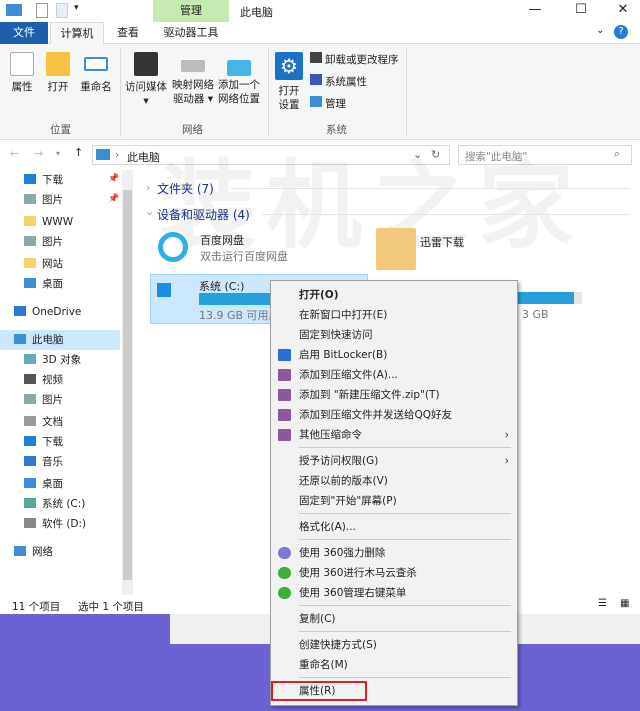  What do you see at coordinates (394, 461) in the screenshot?
I see `menu-item: 授予访问权限(G) ›` at bounding box center [394, 461].